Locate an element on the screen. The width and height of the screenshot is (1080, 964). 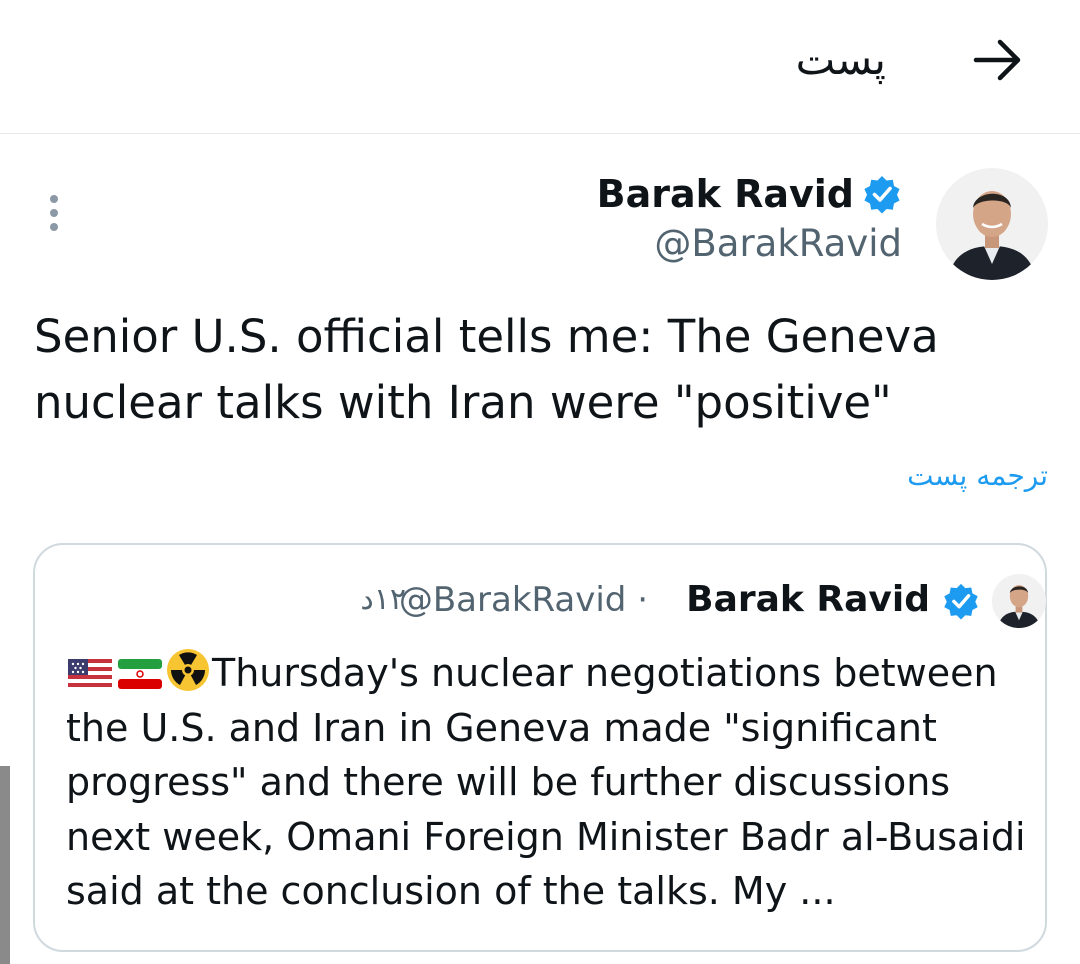
radioactive-icon is located at coordinates (188, 670).